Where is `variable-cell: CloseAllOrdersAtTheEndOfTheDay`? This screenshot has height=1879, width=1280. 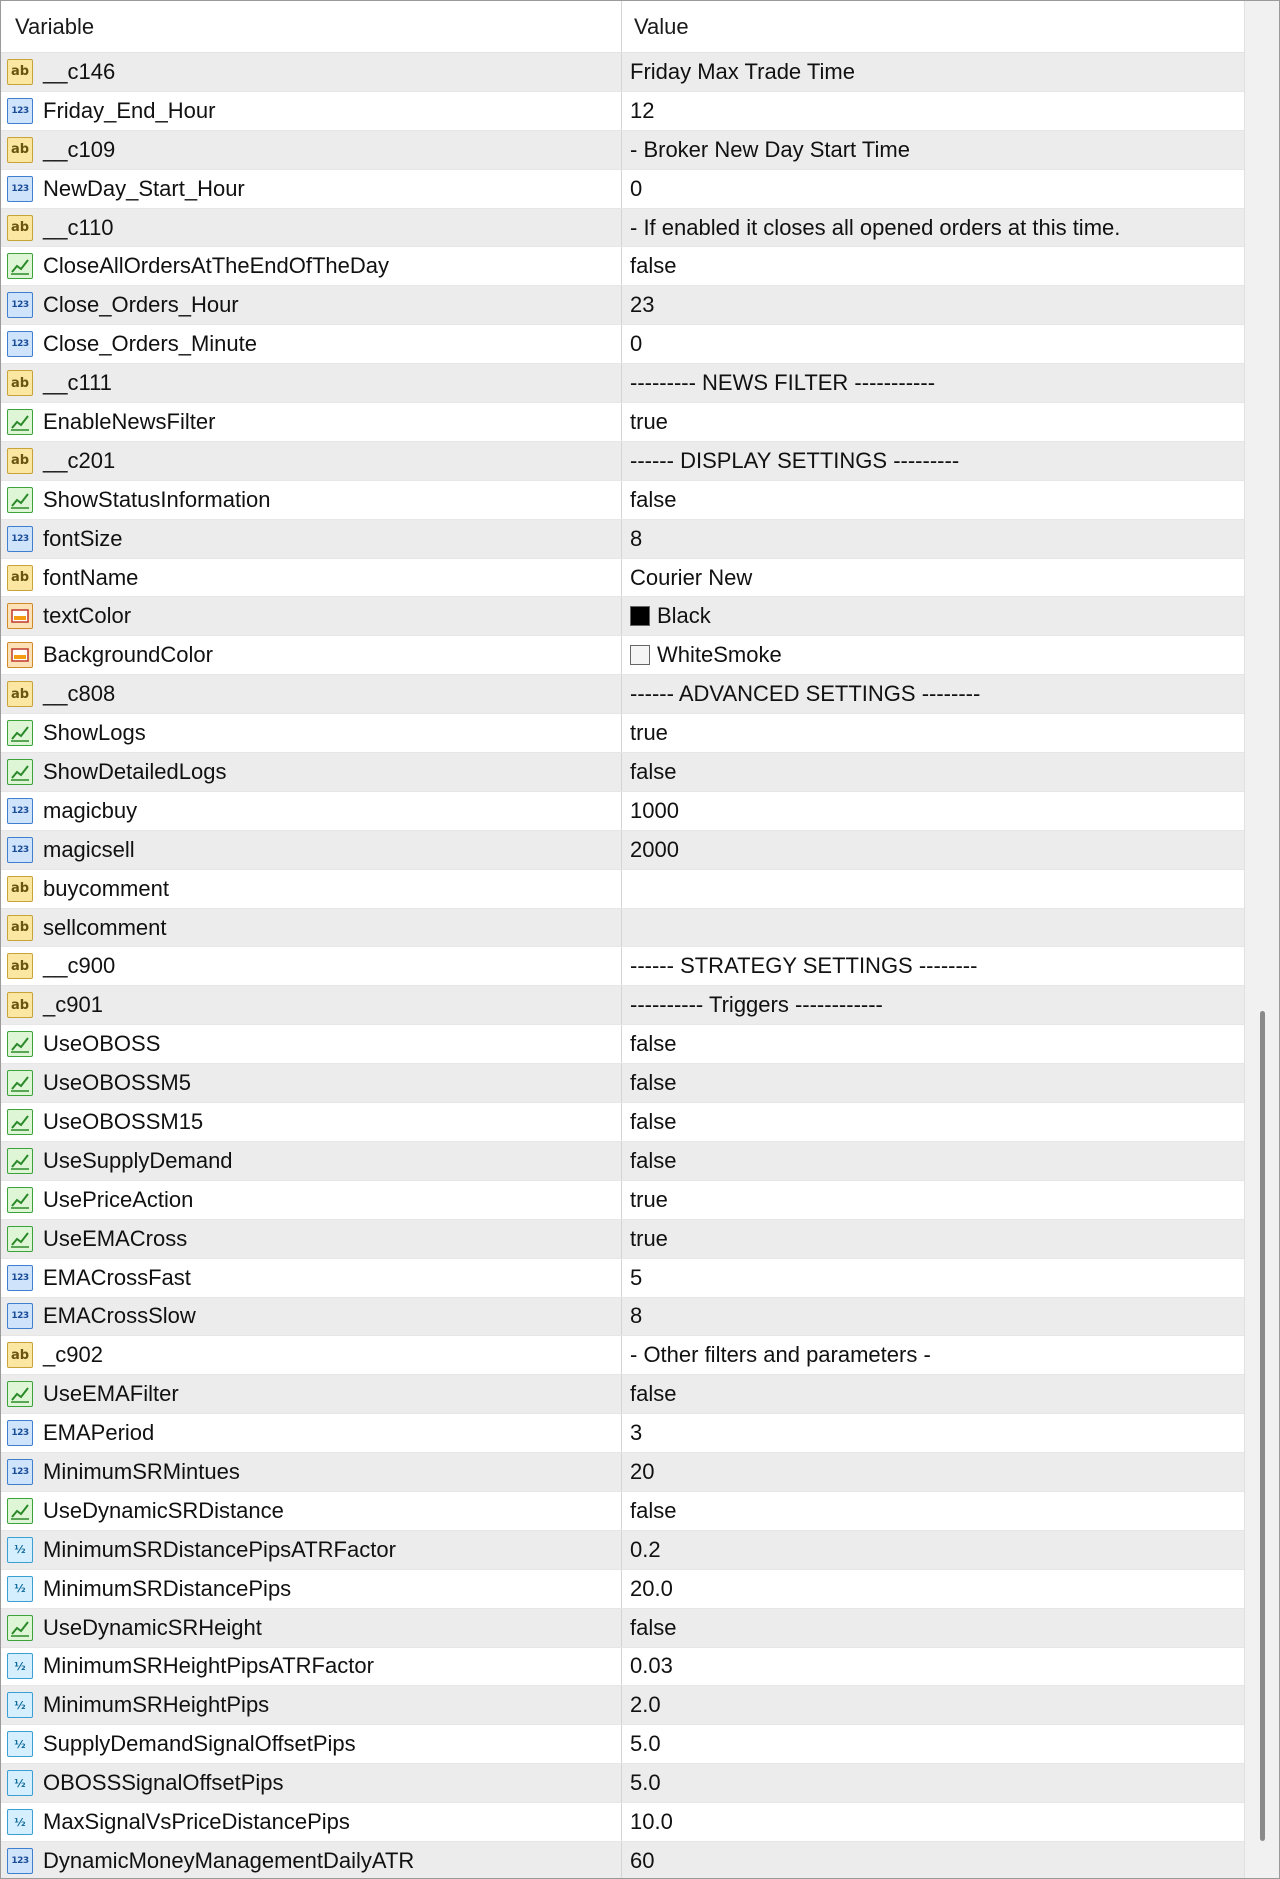 variable-cell: CloseAllOrdersAtTheEndOfTheDay is located at coordinates (311, 266).